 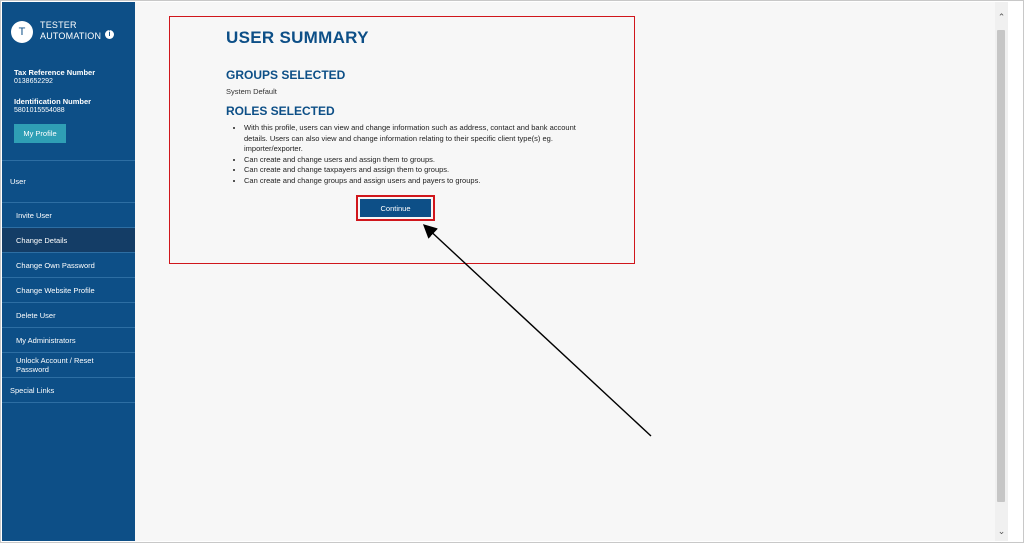 I want to click on arrow-line, so click(x=537, y=330).